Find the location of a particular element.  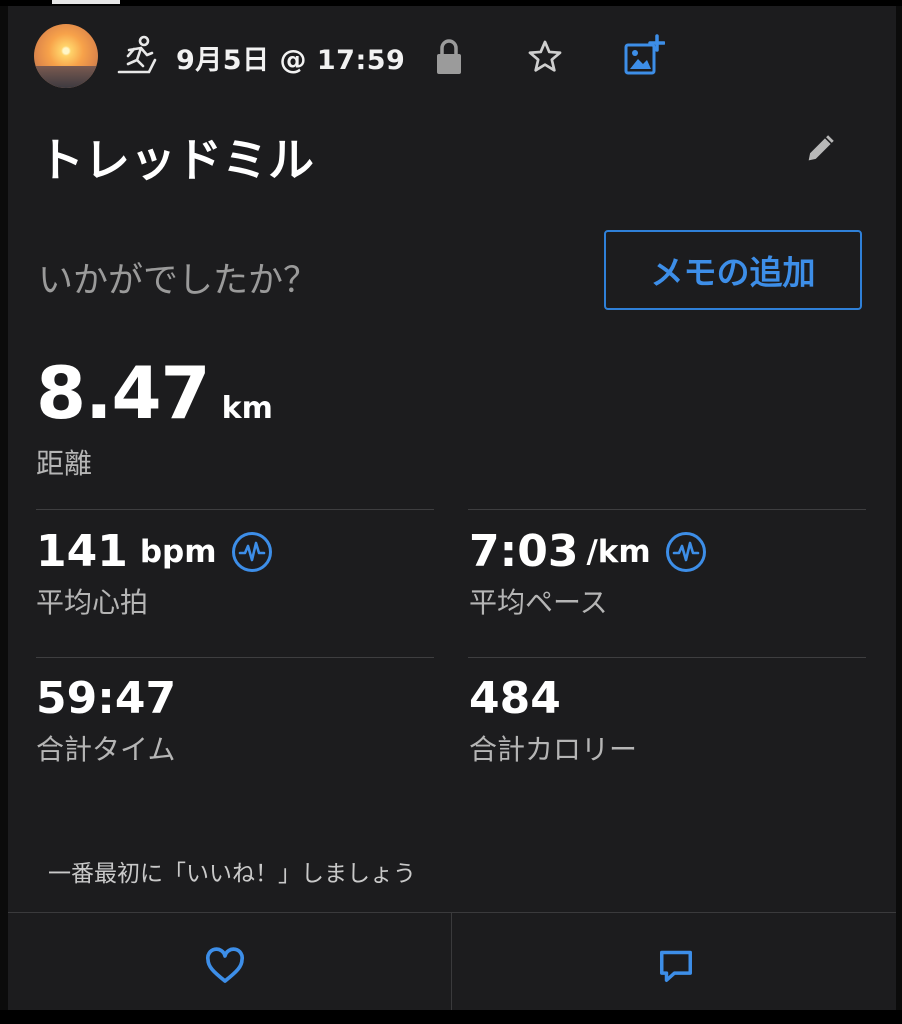

tab-indicator is located at coordinates (86, 2).